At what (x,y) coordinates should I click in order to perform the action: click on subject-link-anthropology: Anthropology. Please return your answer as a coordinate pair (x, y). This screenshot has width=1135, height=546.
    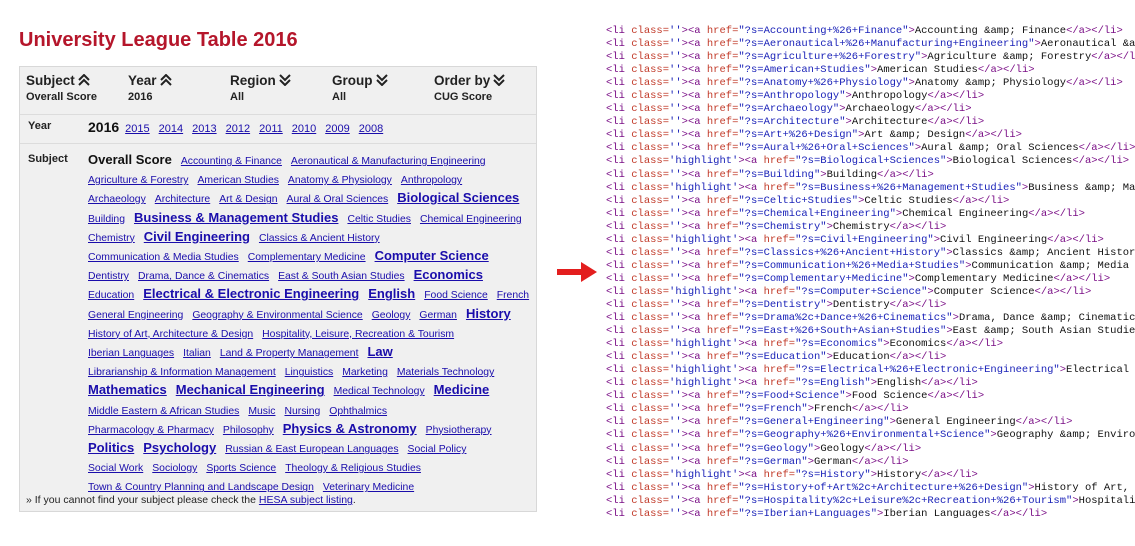
    Looking at the image, I should click on (431, 180).